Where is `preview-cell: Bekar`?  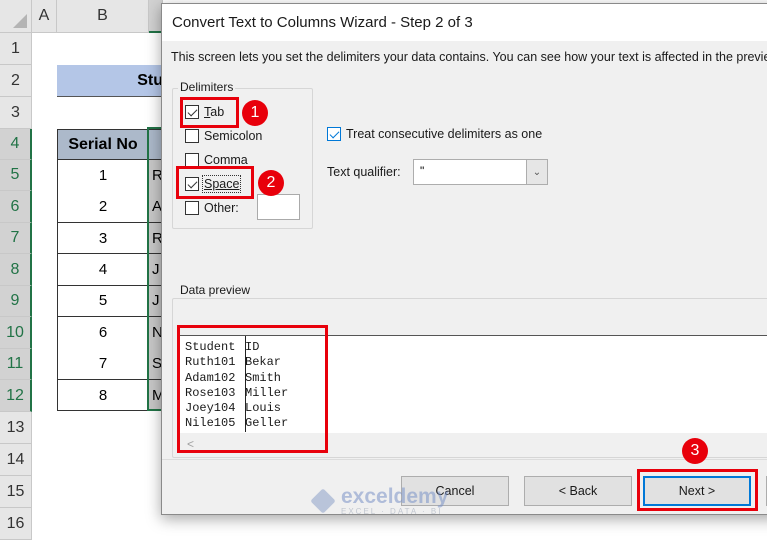 preview-cell: Bekar is located at coordinates (263, 362).